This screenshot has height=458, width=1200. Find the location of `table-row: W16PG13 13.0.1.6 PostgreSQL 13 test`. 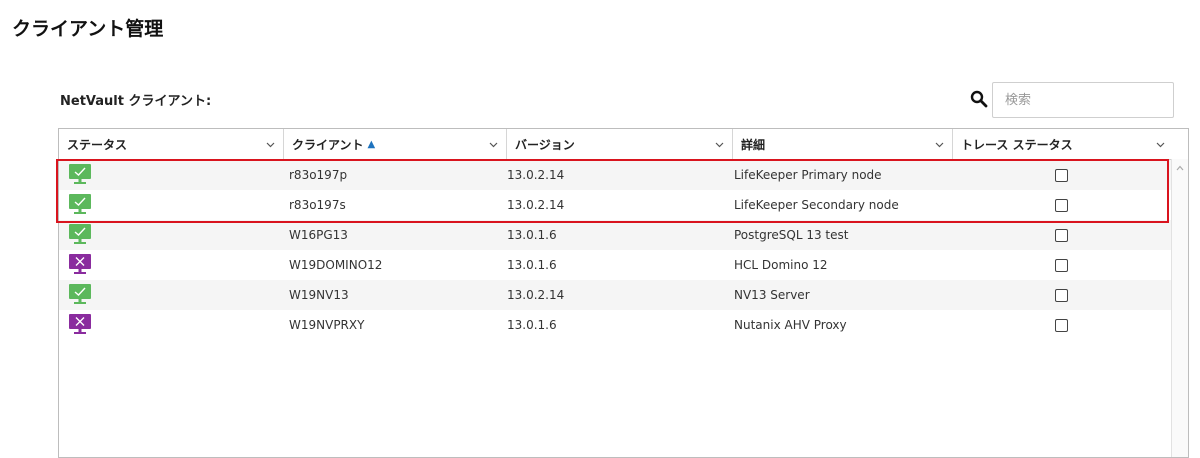

table-row: W16PG13 13.0.1.6 PostgreSQL 13 test is located at coordinates (616, 235).